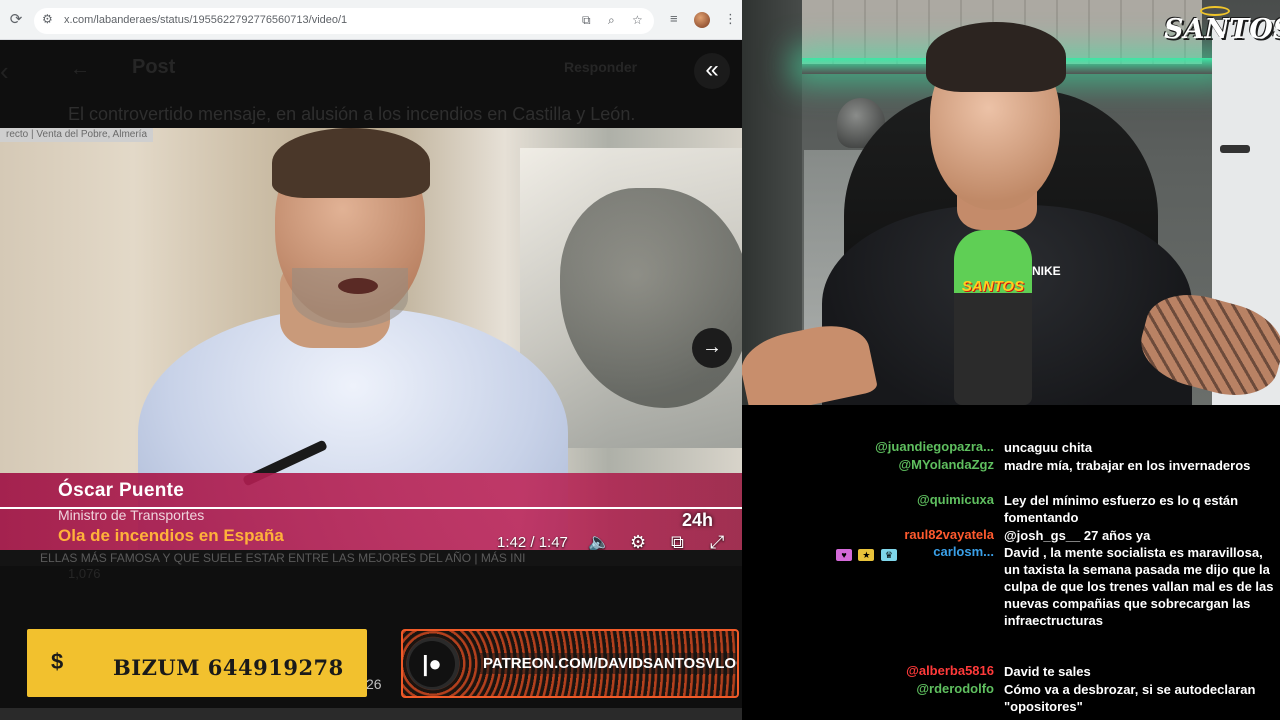 This screenshot has width=1280, height=720. I want to click on volume-icon: 🔈, so click(599, 541).